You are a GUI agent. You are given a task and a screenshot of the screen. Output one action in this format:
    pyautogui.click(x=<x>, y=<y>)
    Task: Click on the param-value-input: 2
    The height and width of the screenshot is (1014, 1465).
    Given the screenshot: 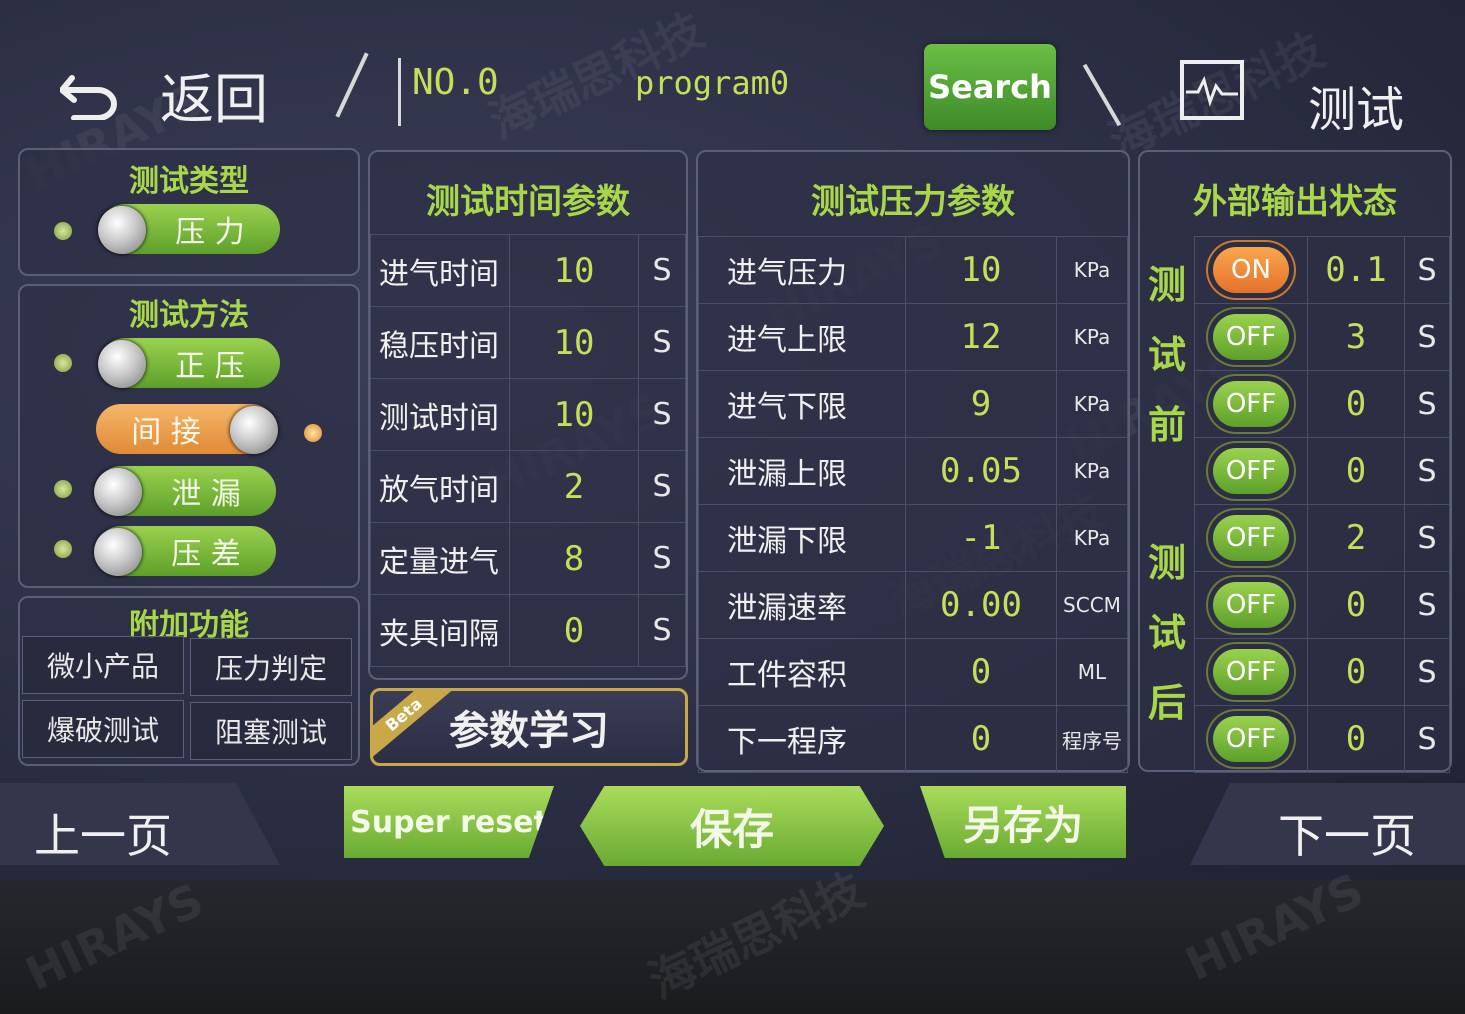 What is the action you would take?
    pyautogui.click(x=574, y=486)
    